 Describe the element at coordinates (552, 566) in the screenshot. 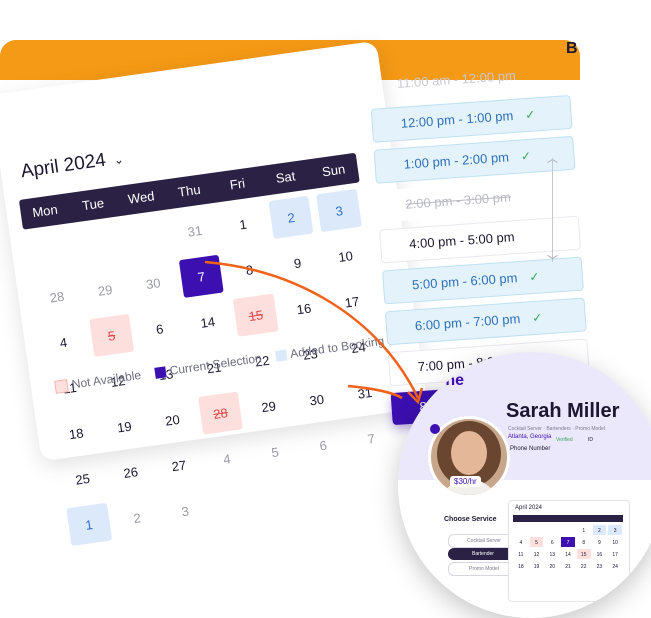

I see `mini-day-cell: 20` at that location.